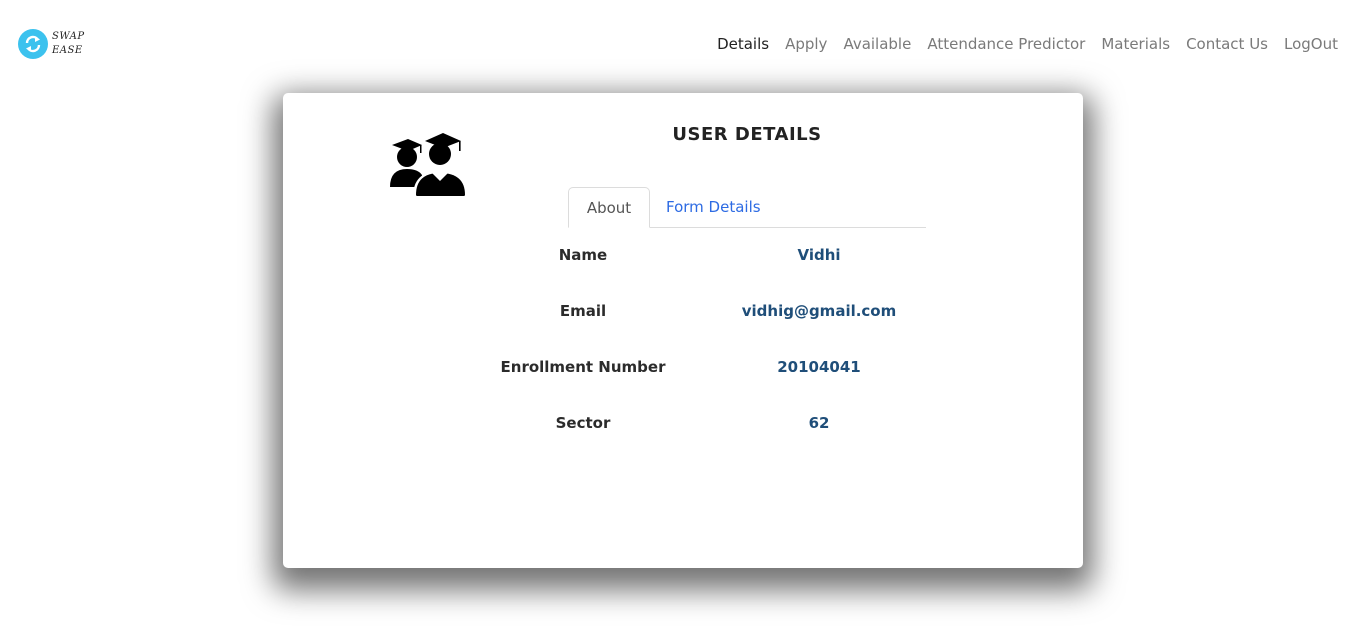 This screenshot has height=638, width=1366. I want to click on tab-about: About, so click(609, 207).